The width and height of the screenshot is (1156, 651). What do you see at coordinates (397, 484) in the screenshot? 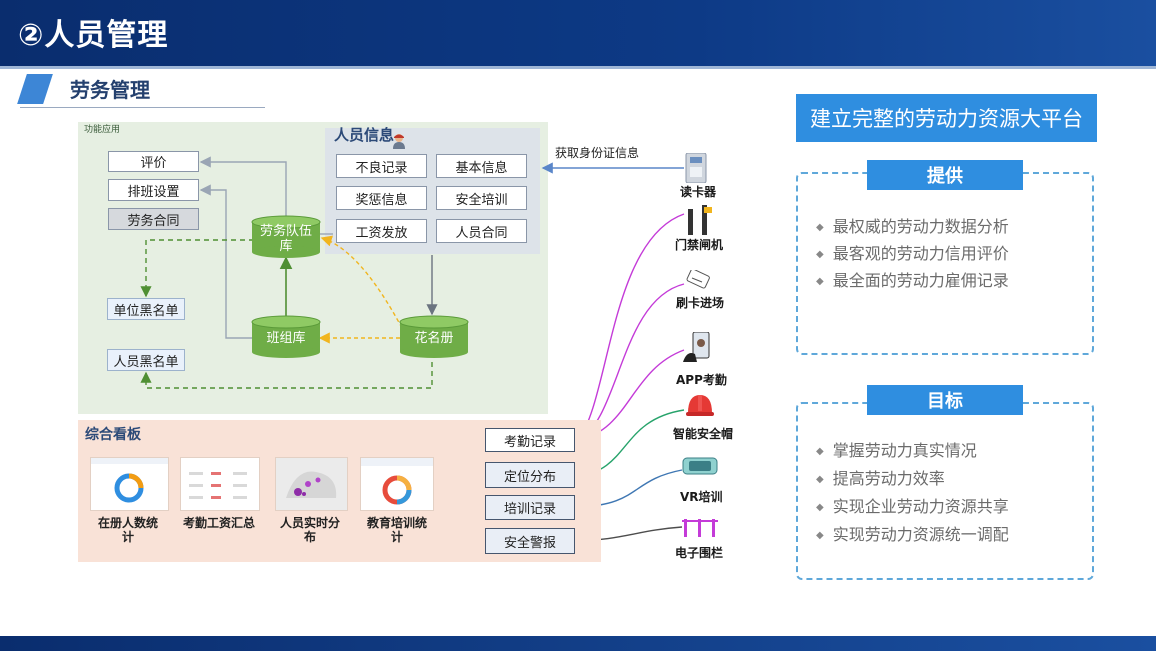
I see `training-stats-thumbnail` at bounding box center [397, 484].